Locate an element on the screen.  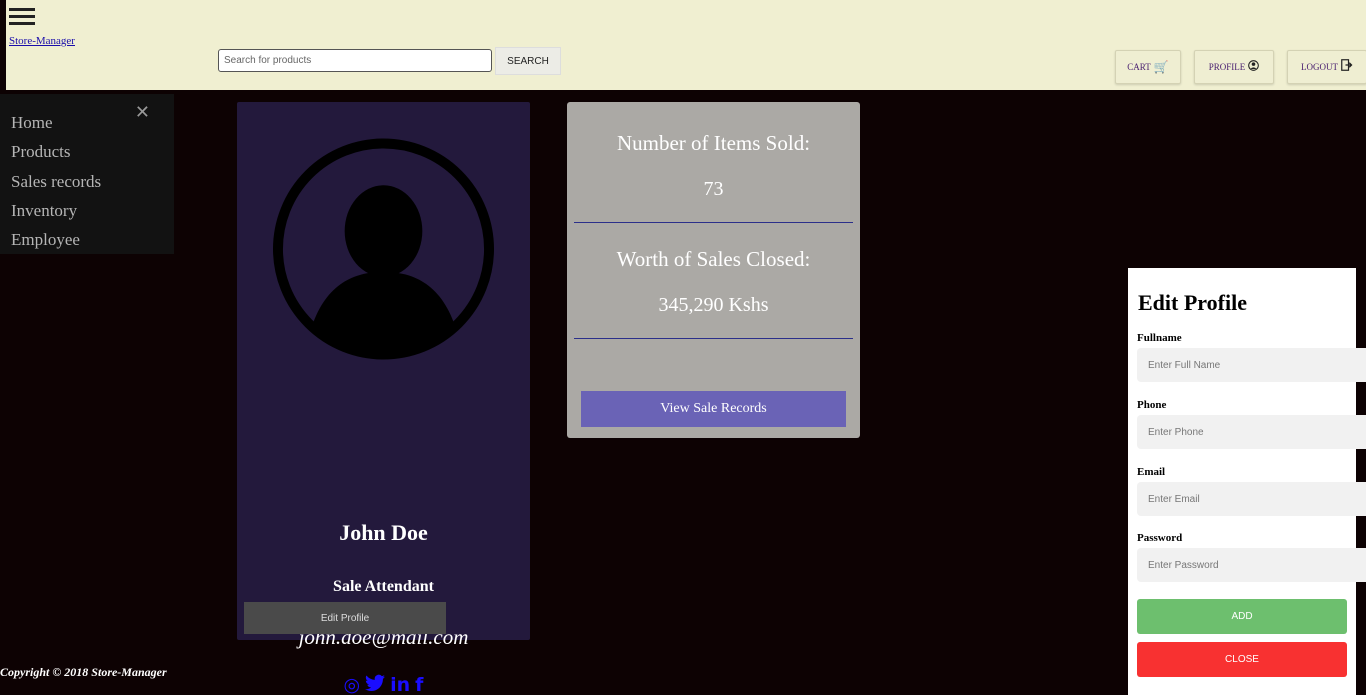
sign-out-icon is located at coordinates (1347, 67).